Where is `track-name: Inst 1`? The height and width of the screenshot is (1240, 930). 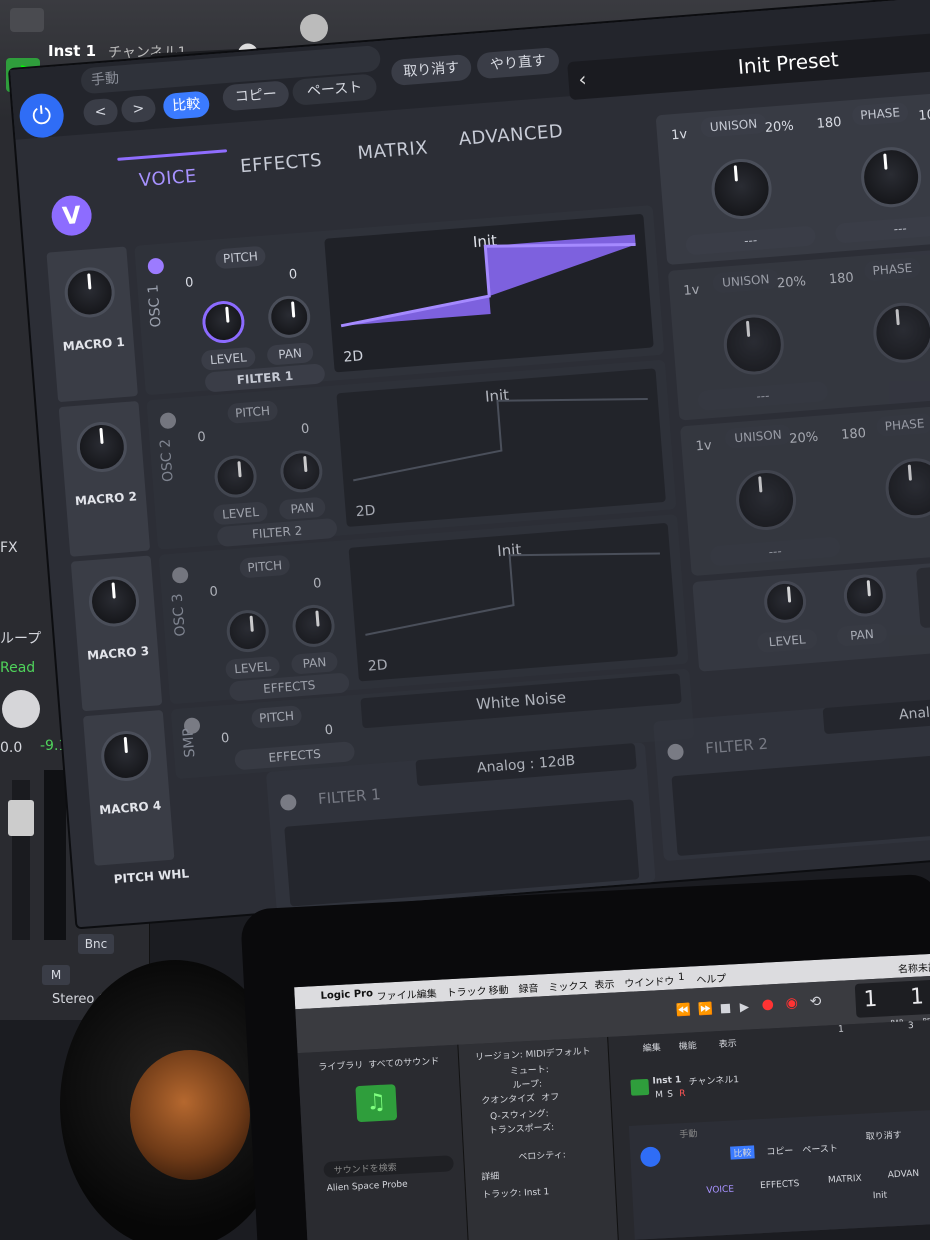
track-name: Inst 1 is located at coordinates (666, 1080).